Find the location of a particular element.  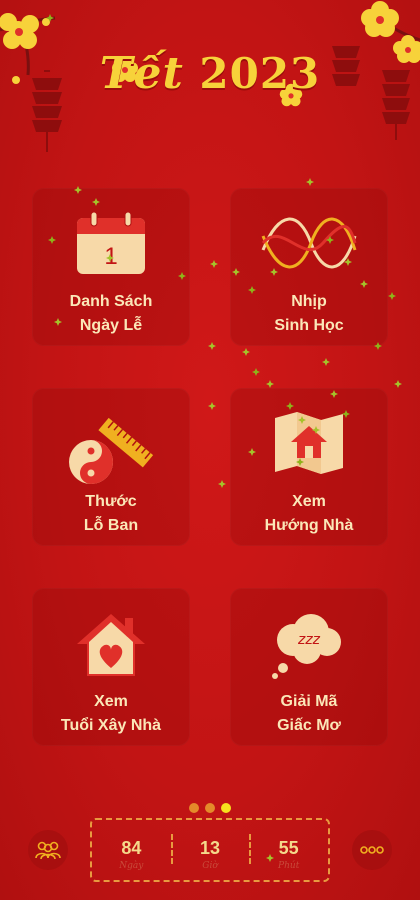

tet-countdown: 84 Ngày 13 Giờ 55 Phút is located at coordinates (210, 850).